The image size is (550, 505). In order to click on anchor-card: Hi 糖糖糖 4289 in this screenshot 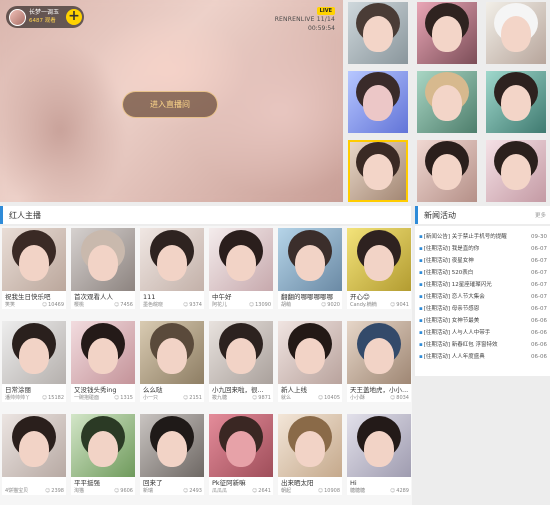, I will do `click(379, 454)`.